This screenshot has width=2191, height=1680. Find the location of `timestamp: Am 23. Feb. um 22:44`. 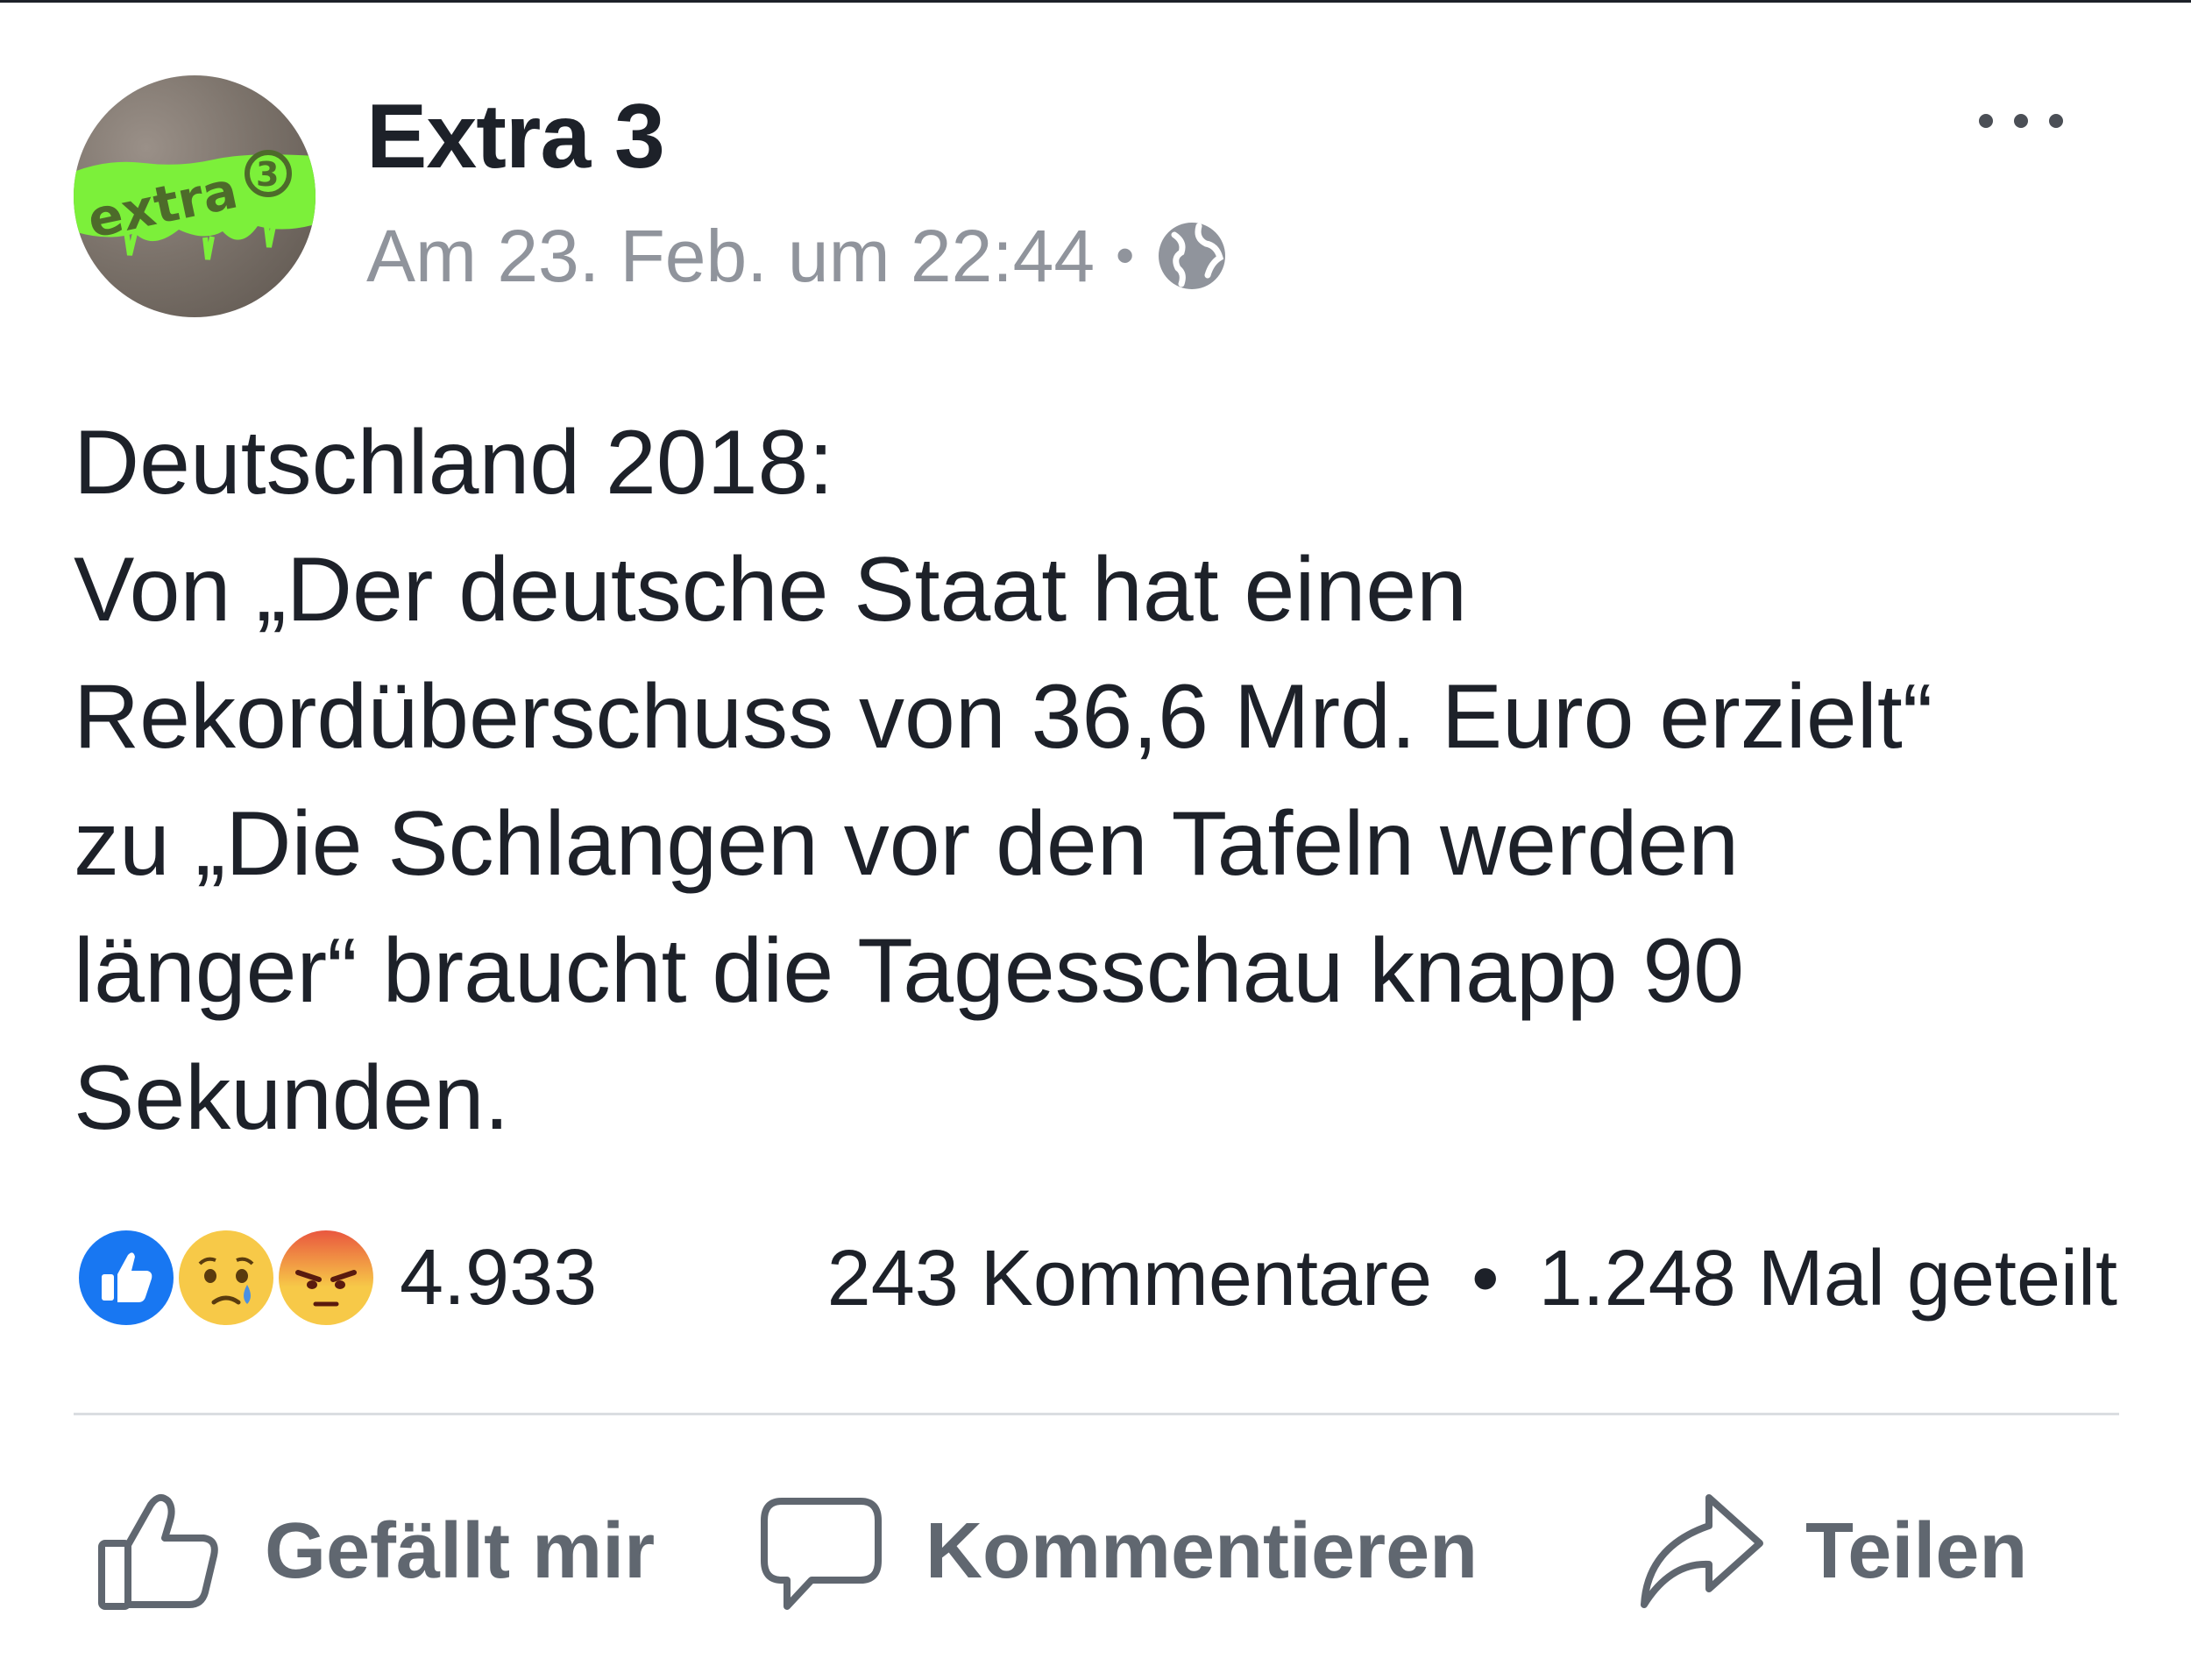

timestamp: Am 23. Feb. um 22:44 is located at coordinates (730, 256).